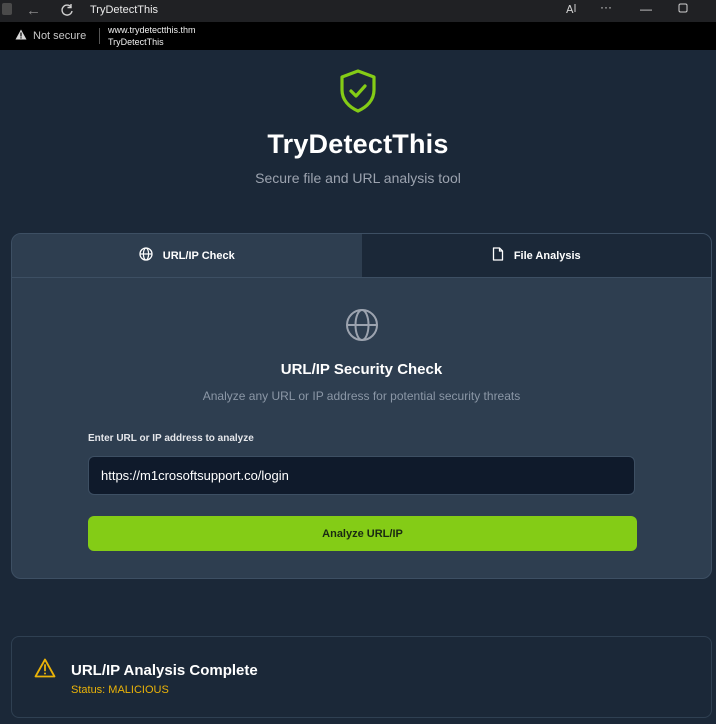  Describe the element at coordinates (358, 144) in the screenshot. I see `page-title: TryDetectThis` at that location.